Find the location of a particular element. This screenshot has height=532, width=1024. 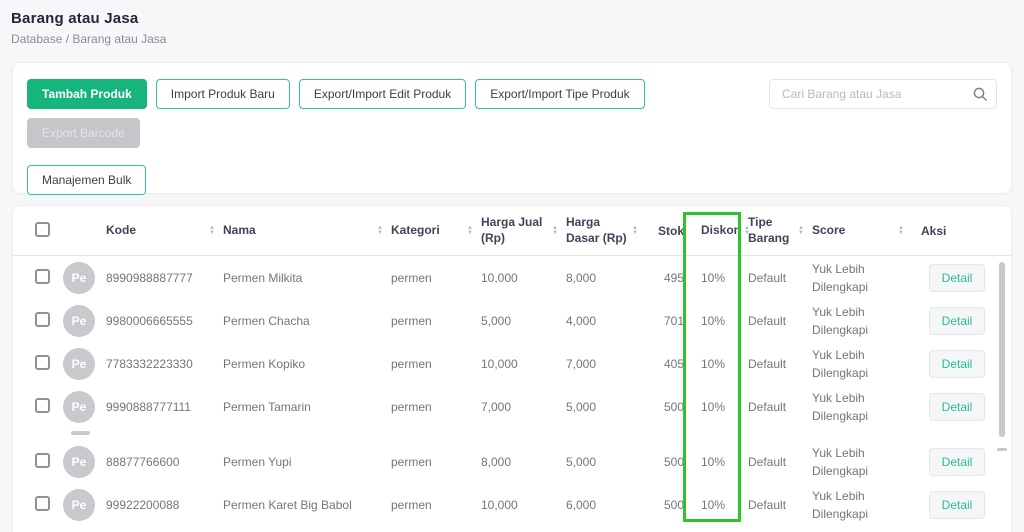

cell-harga-jual: 10,000 is located at coordinates (499, 504).